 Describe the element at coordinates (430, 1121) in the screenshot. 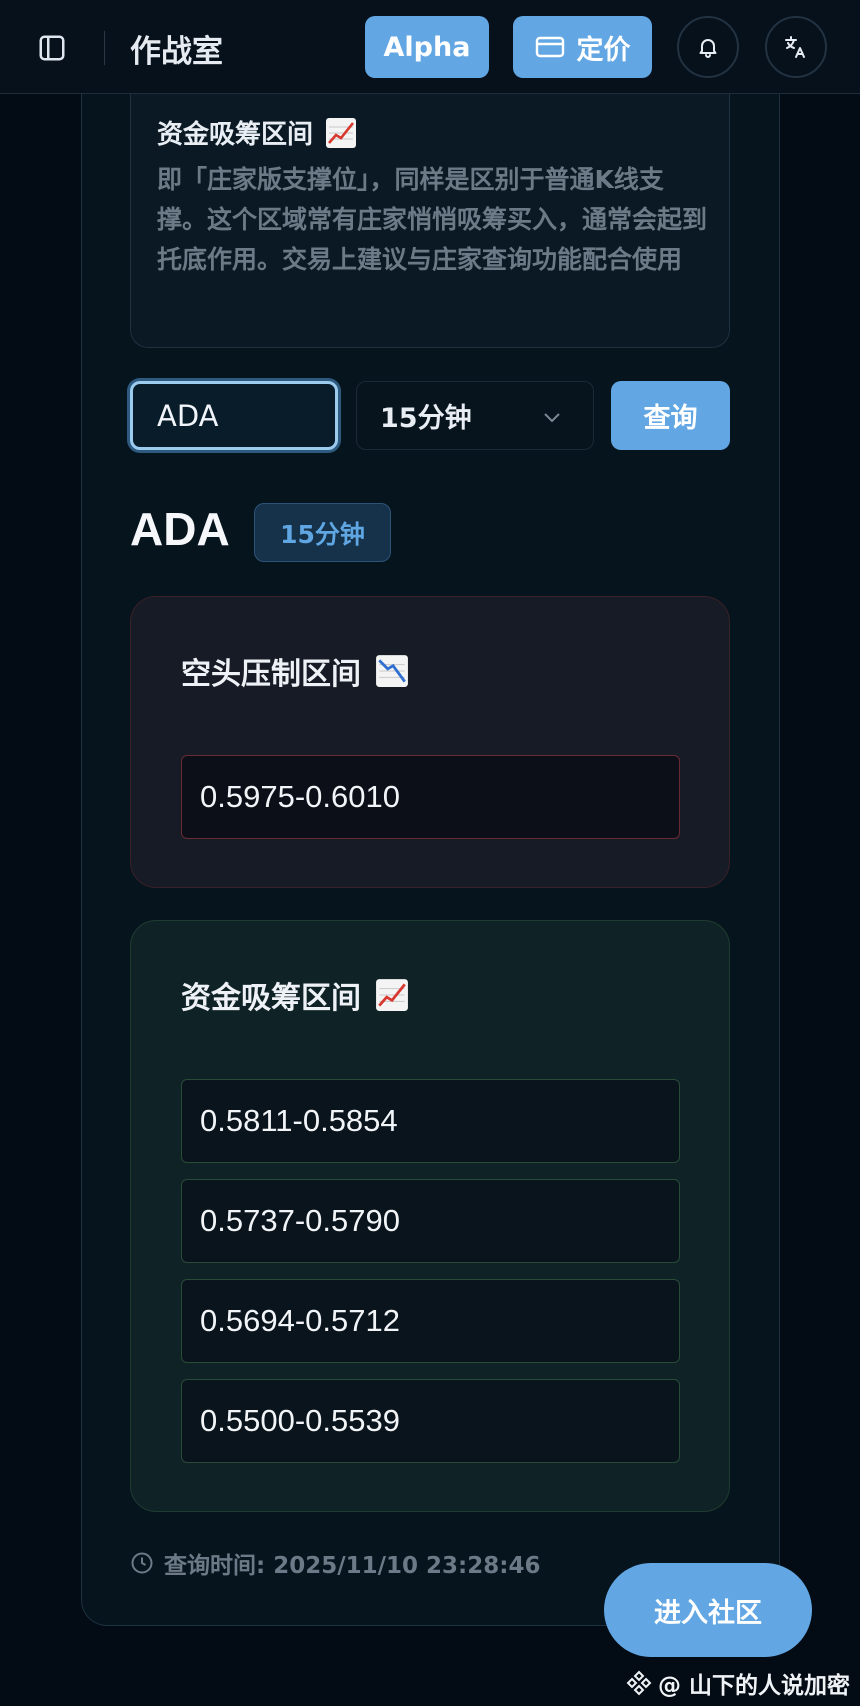

I see `bull-range-row: 0.5811-0.5854` at that location.